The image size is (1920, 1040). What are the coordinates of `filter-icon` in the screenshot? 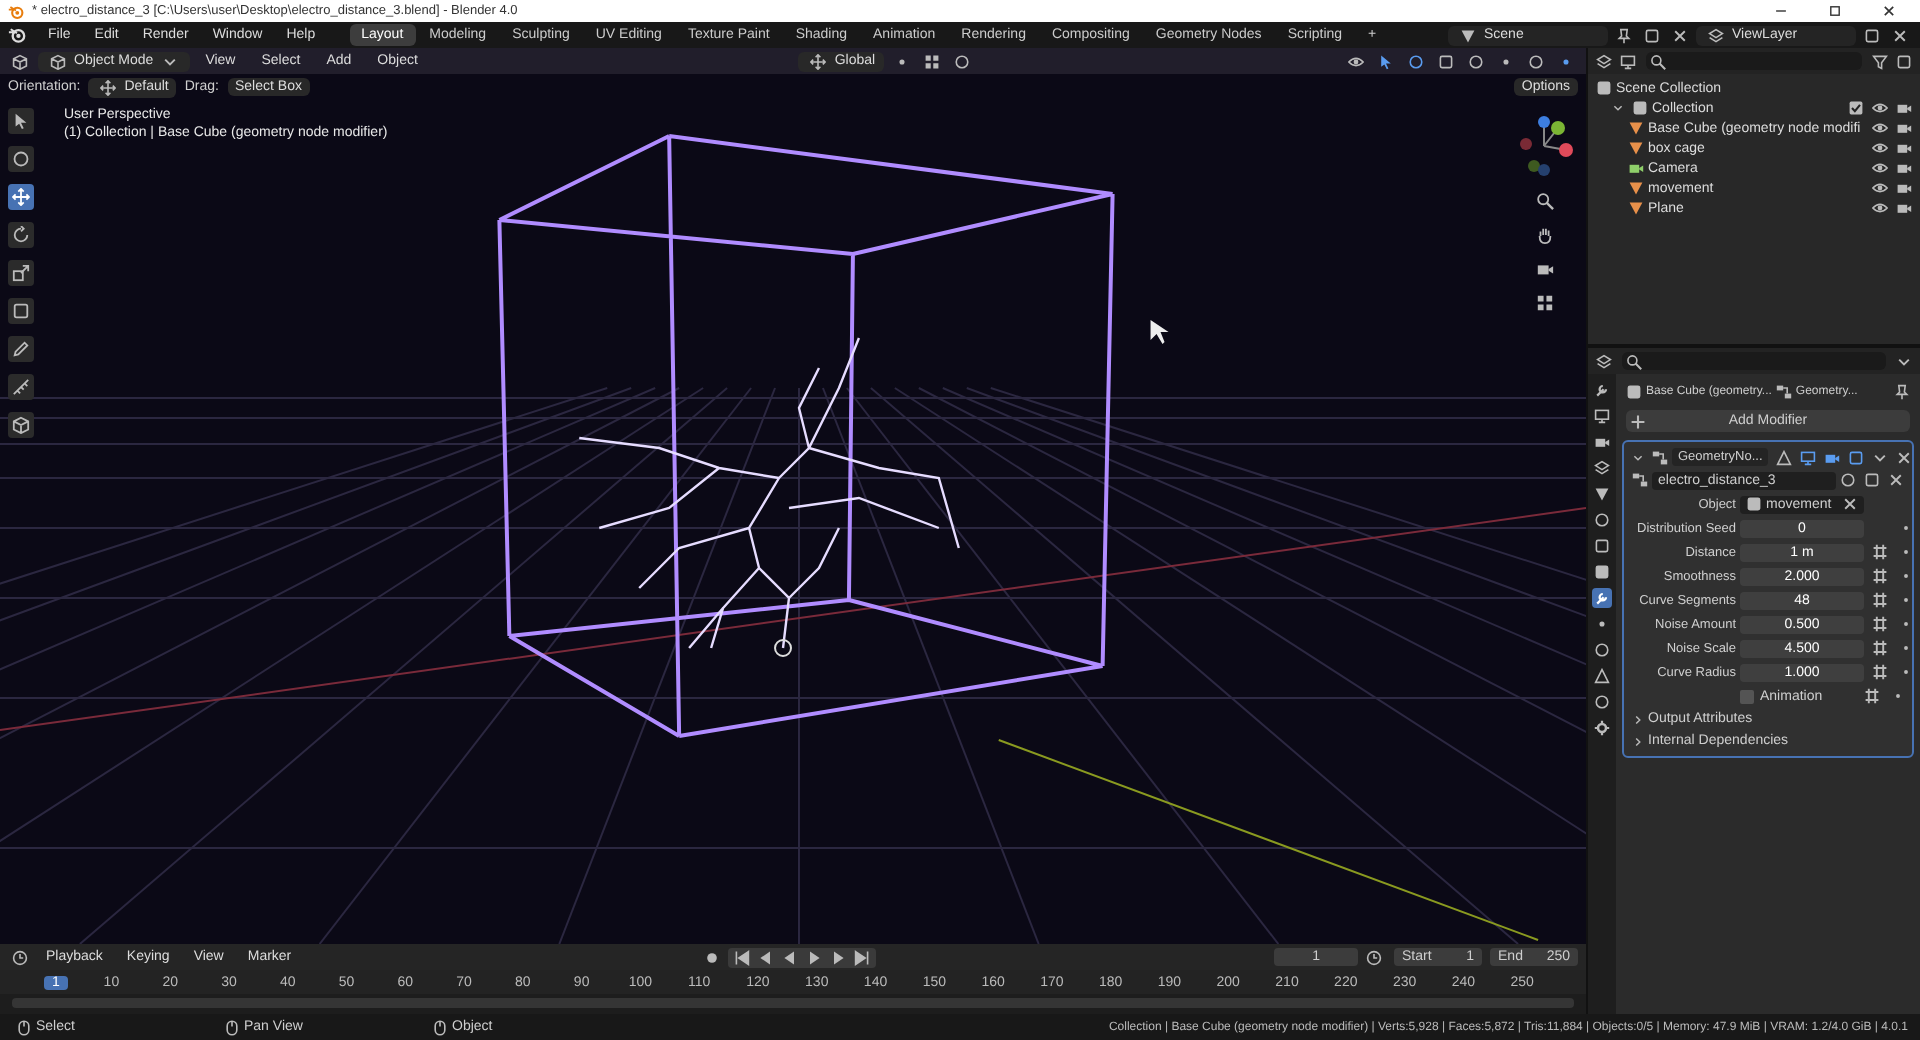 It's located at (1880, 61).